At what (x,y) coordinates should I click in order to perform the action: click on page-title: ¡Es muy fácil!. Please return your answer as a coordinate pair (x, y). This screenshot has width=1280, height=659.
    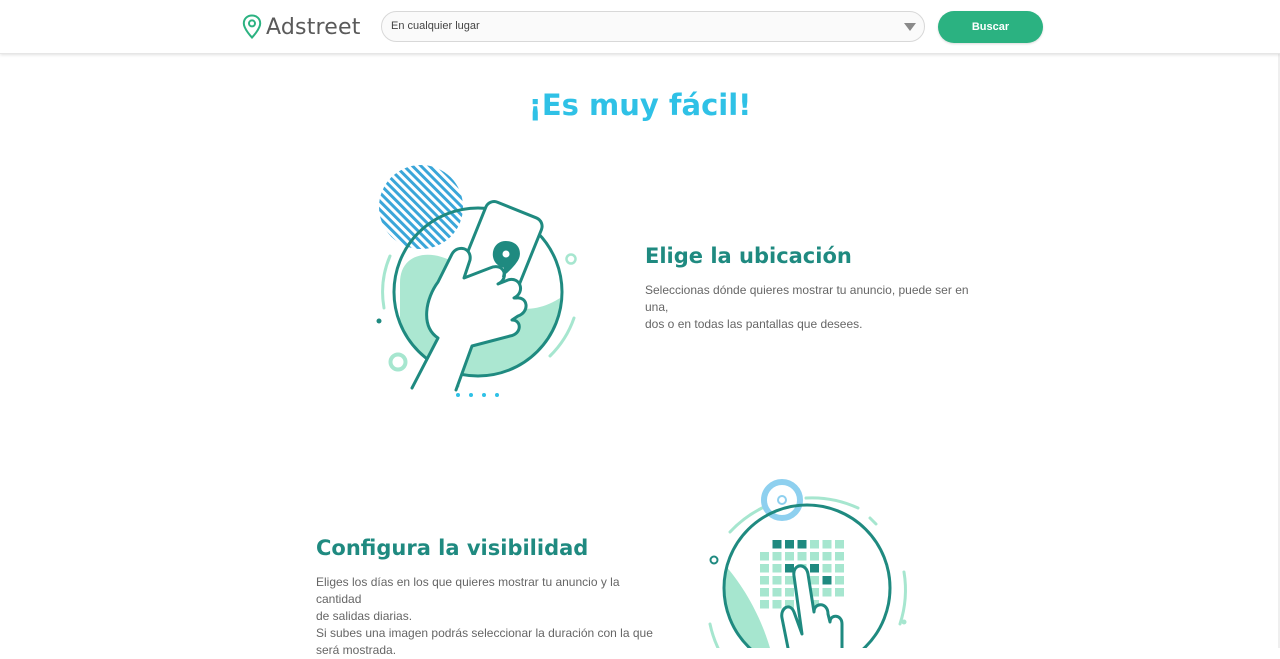
    Looking at the image, I should click on (640, 105).